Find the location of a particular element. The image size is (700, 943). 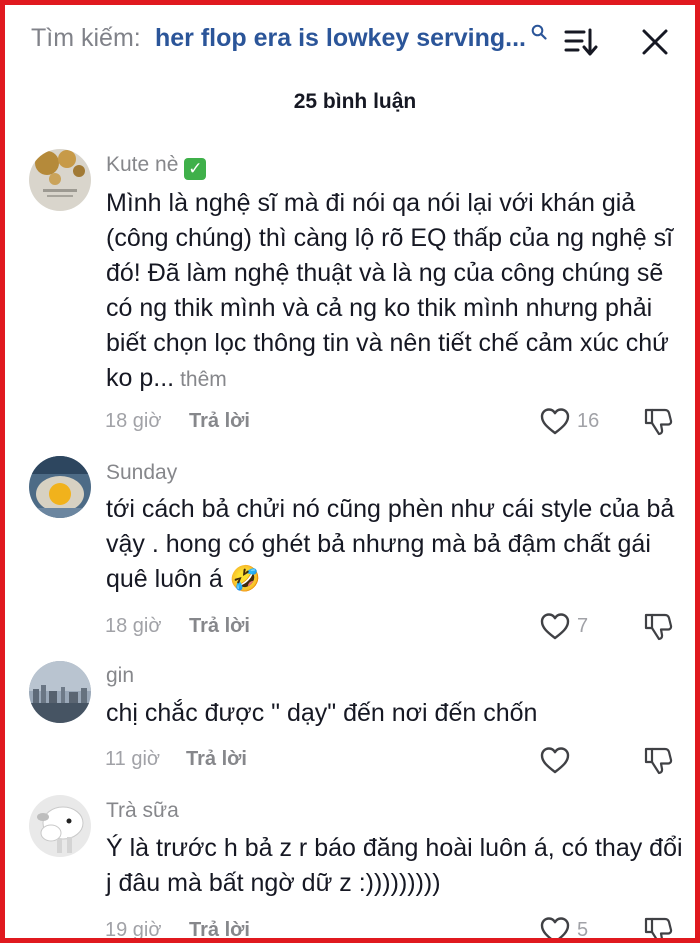

comment-username: Trà sữa is located at coordinates (142, 811).